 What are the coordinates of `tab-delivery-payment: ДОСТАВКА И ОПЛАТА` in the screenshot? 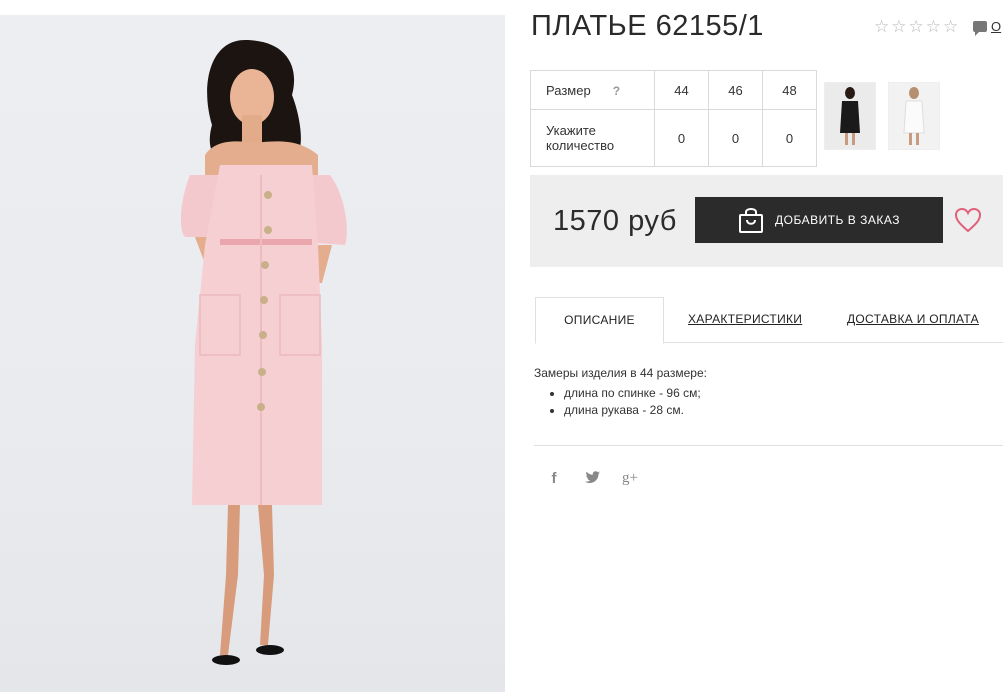 It's located at (913, 319).